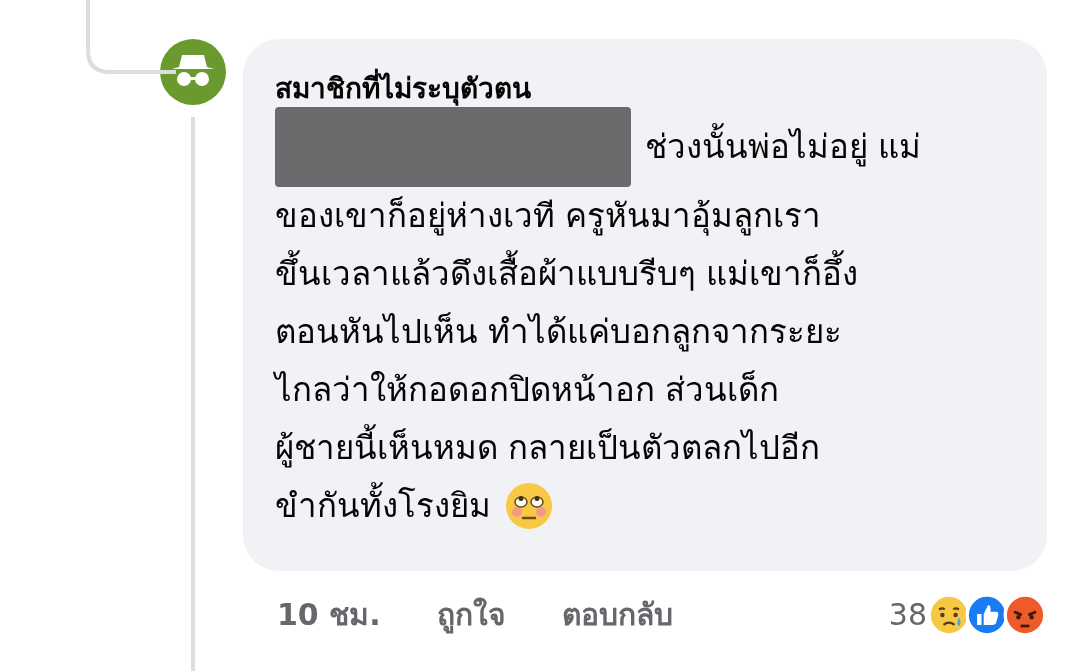 The width and height of the screenshot is (1080, 671). Describe the element at coordinates (383, 506) in the screenshot. I see `comment-text-line: ขำกันทั้งโรงยิม` at that location.